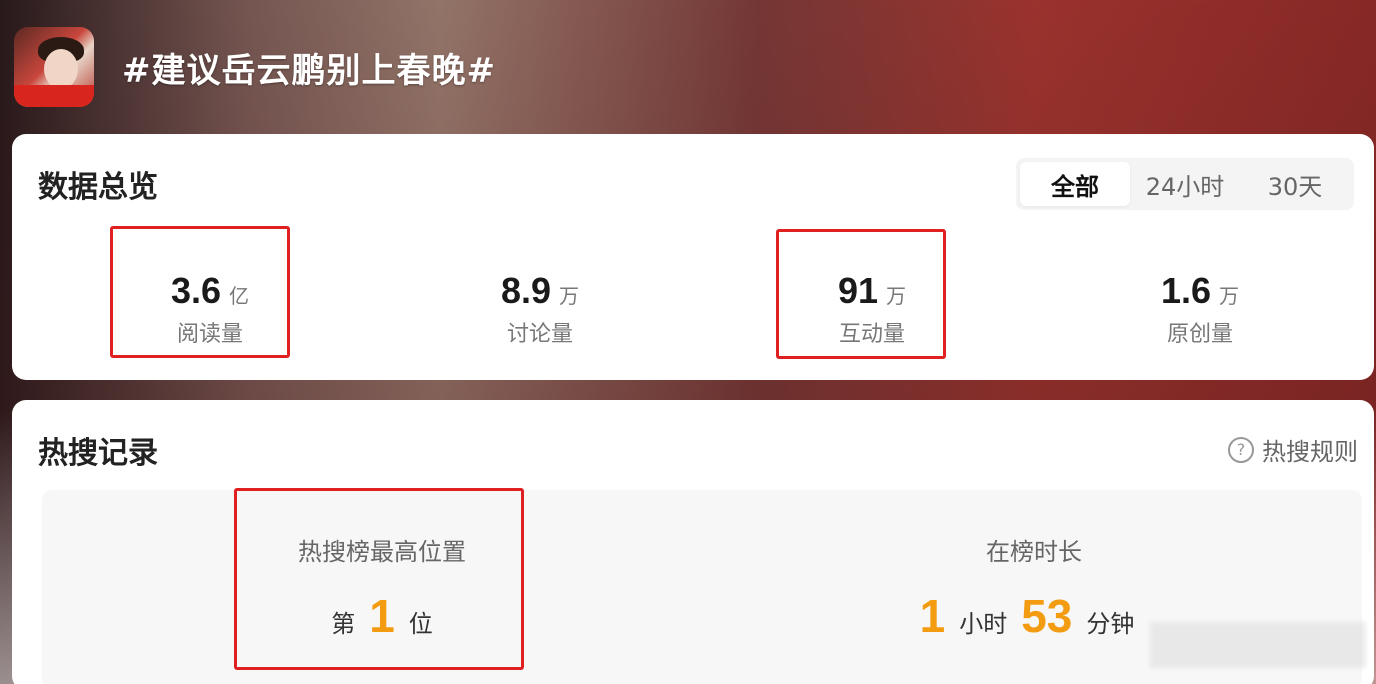  What do you see at coordinates (1034, 587) in the screenshot?
I see `duration-block: 在榜时长 1 小时 53 分钟` at bounding box center [1034, 587].